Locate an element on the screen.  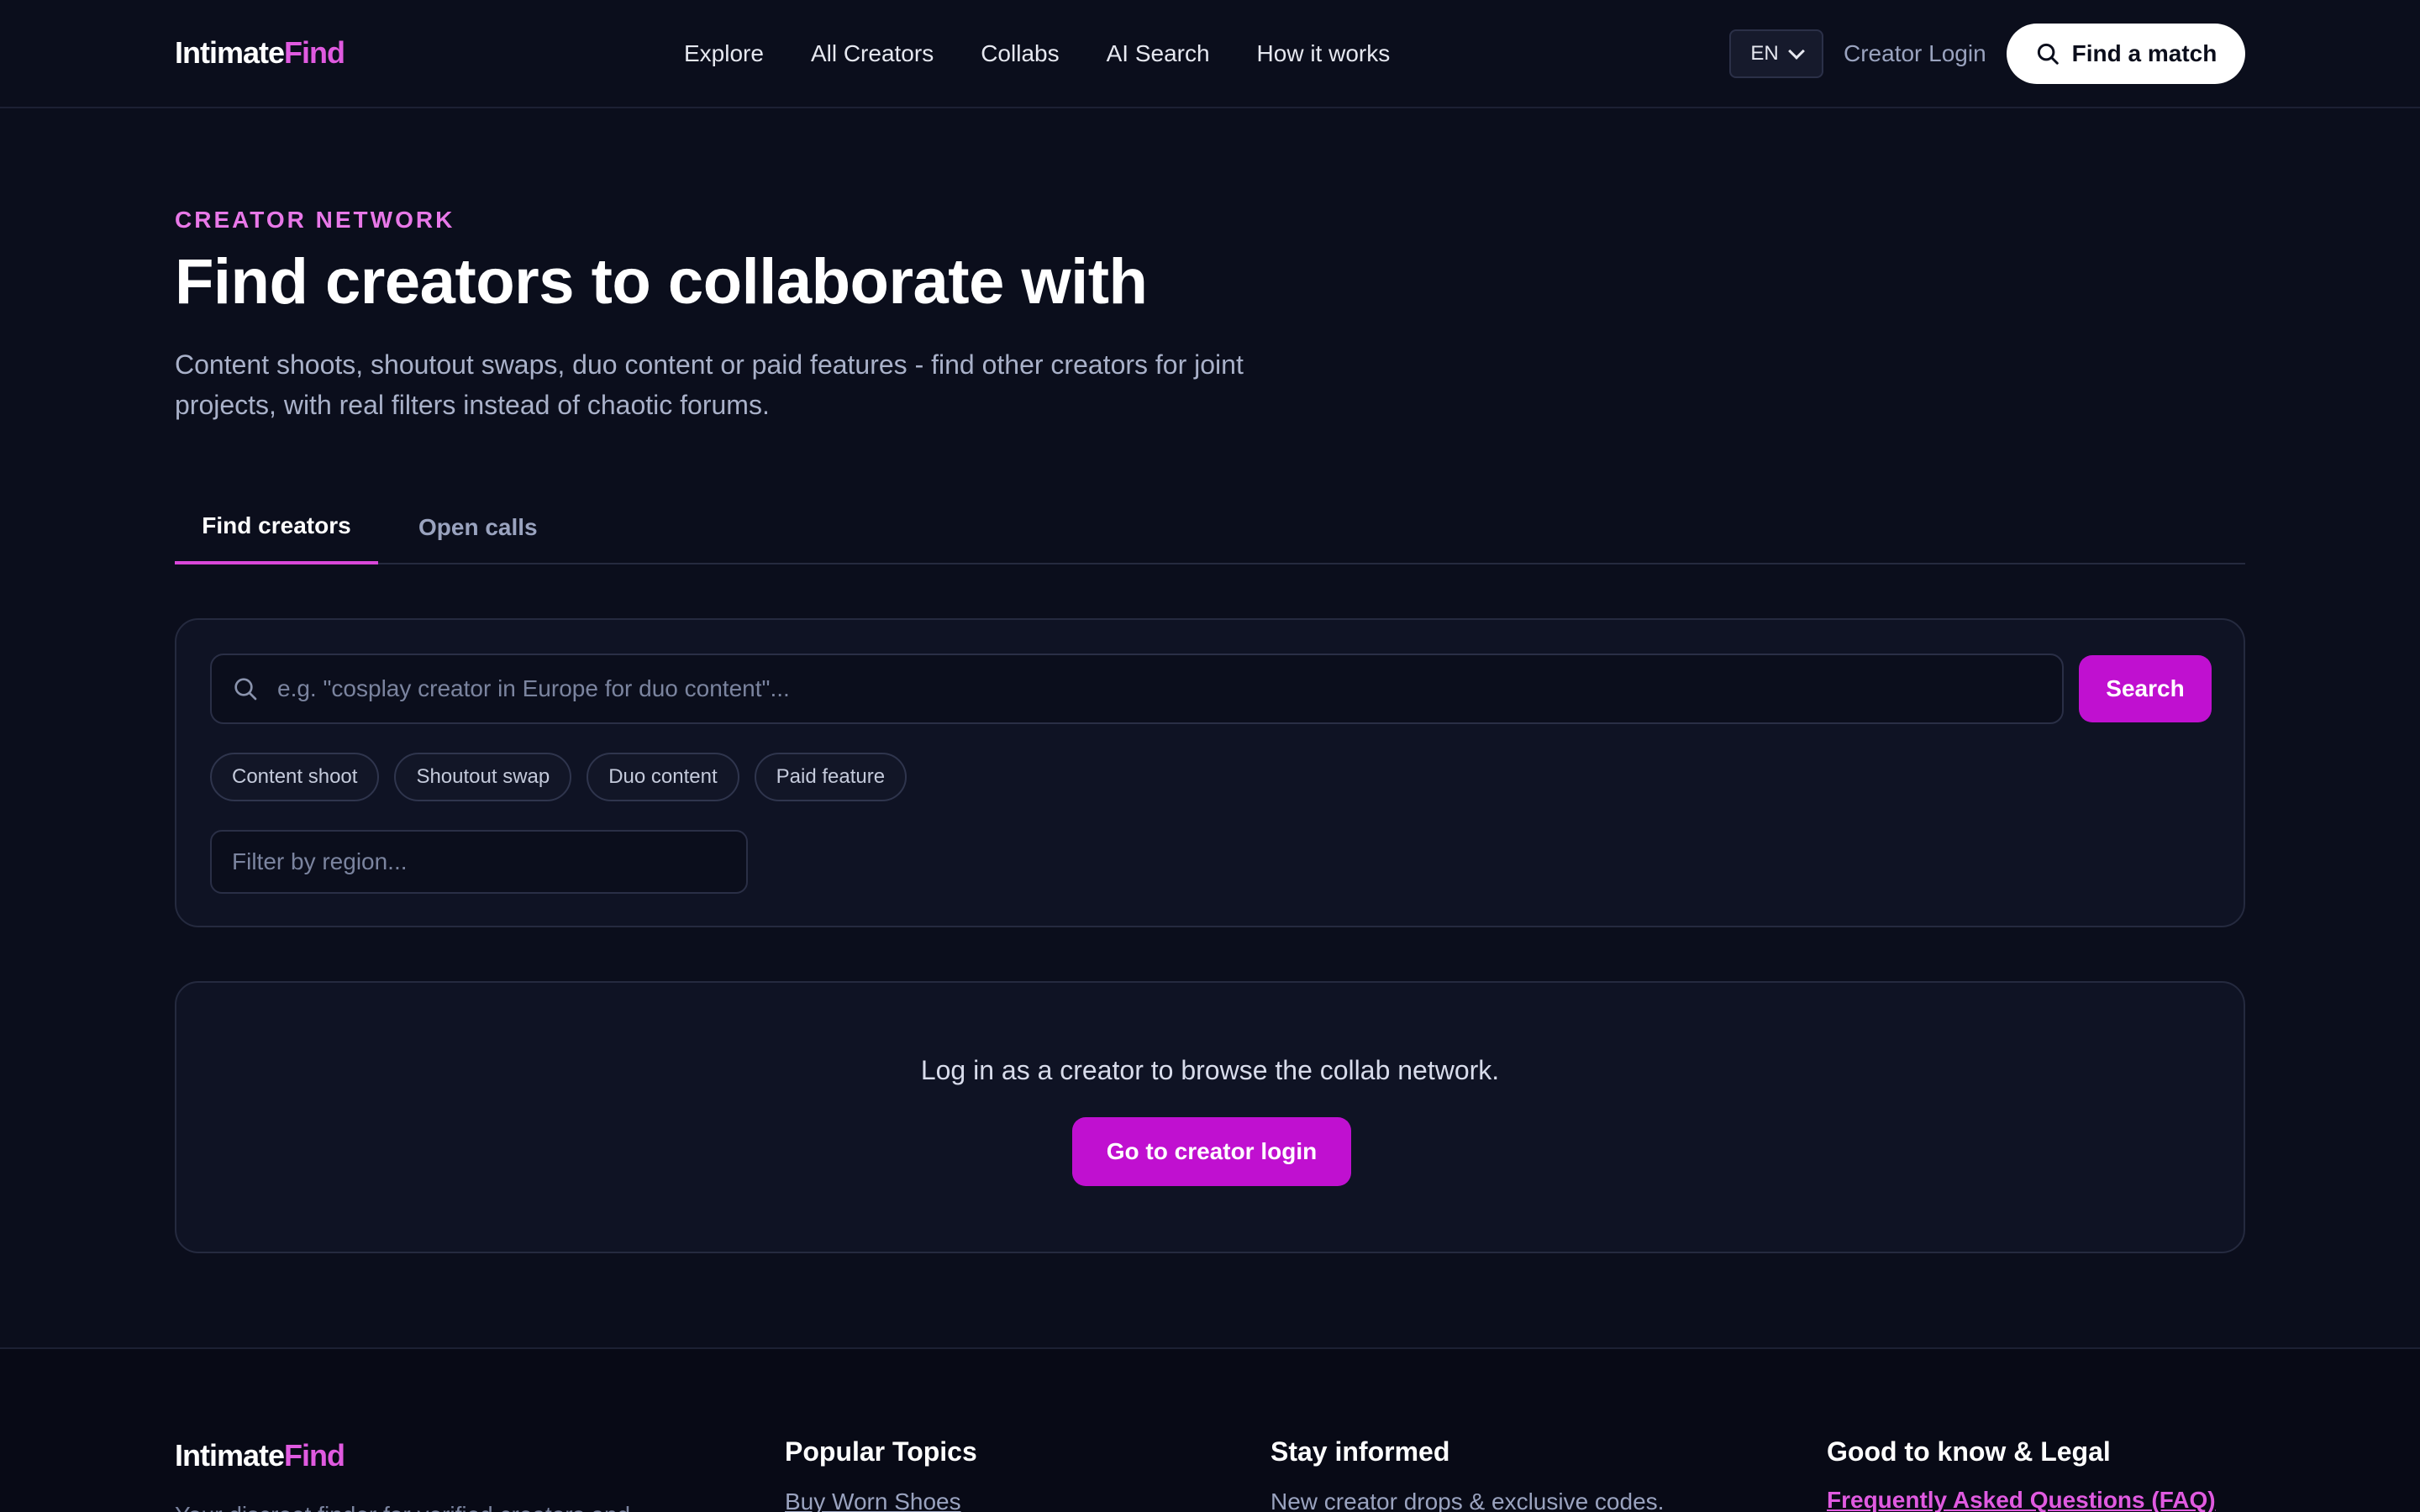
nav-link-explore: Explore is located at coordinates (724, 53).